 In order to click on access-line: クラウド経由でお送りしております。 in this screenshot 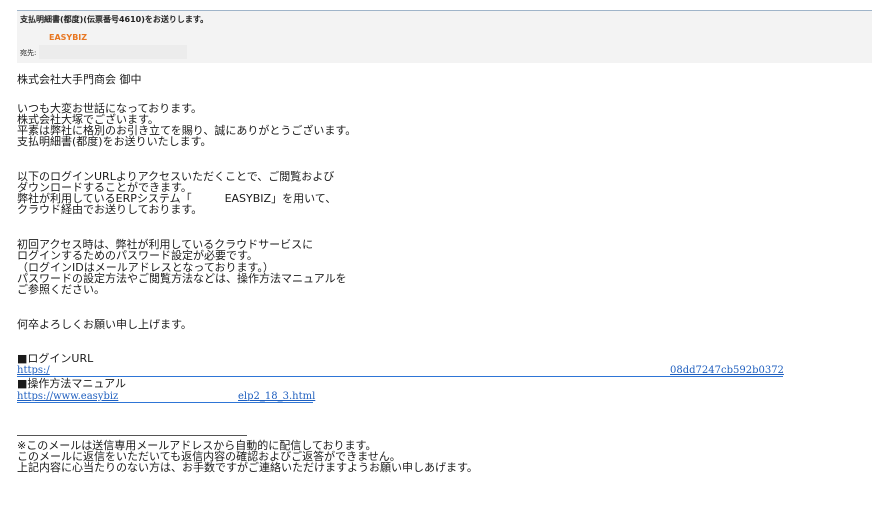, I will do `click(110, 209)`.